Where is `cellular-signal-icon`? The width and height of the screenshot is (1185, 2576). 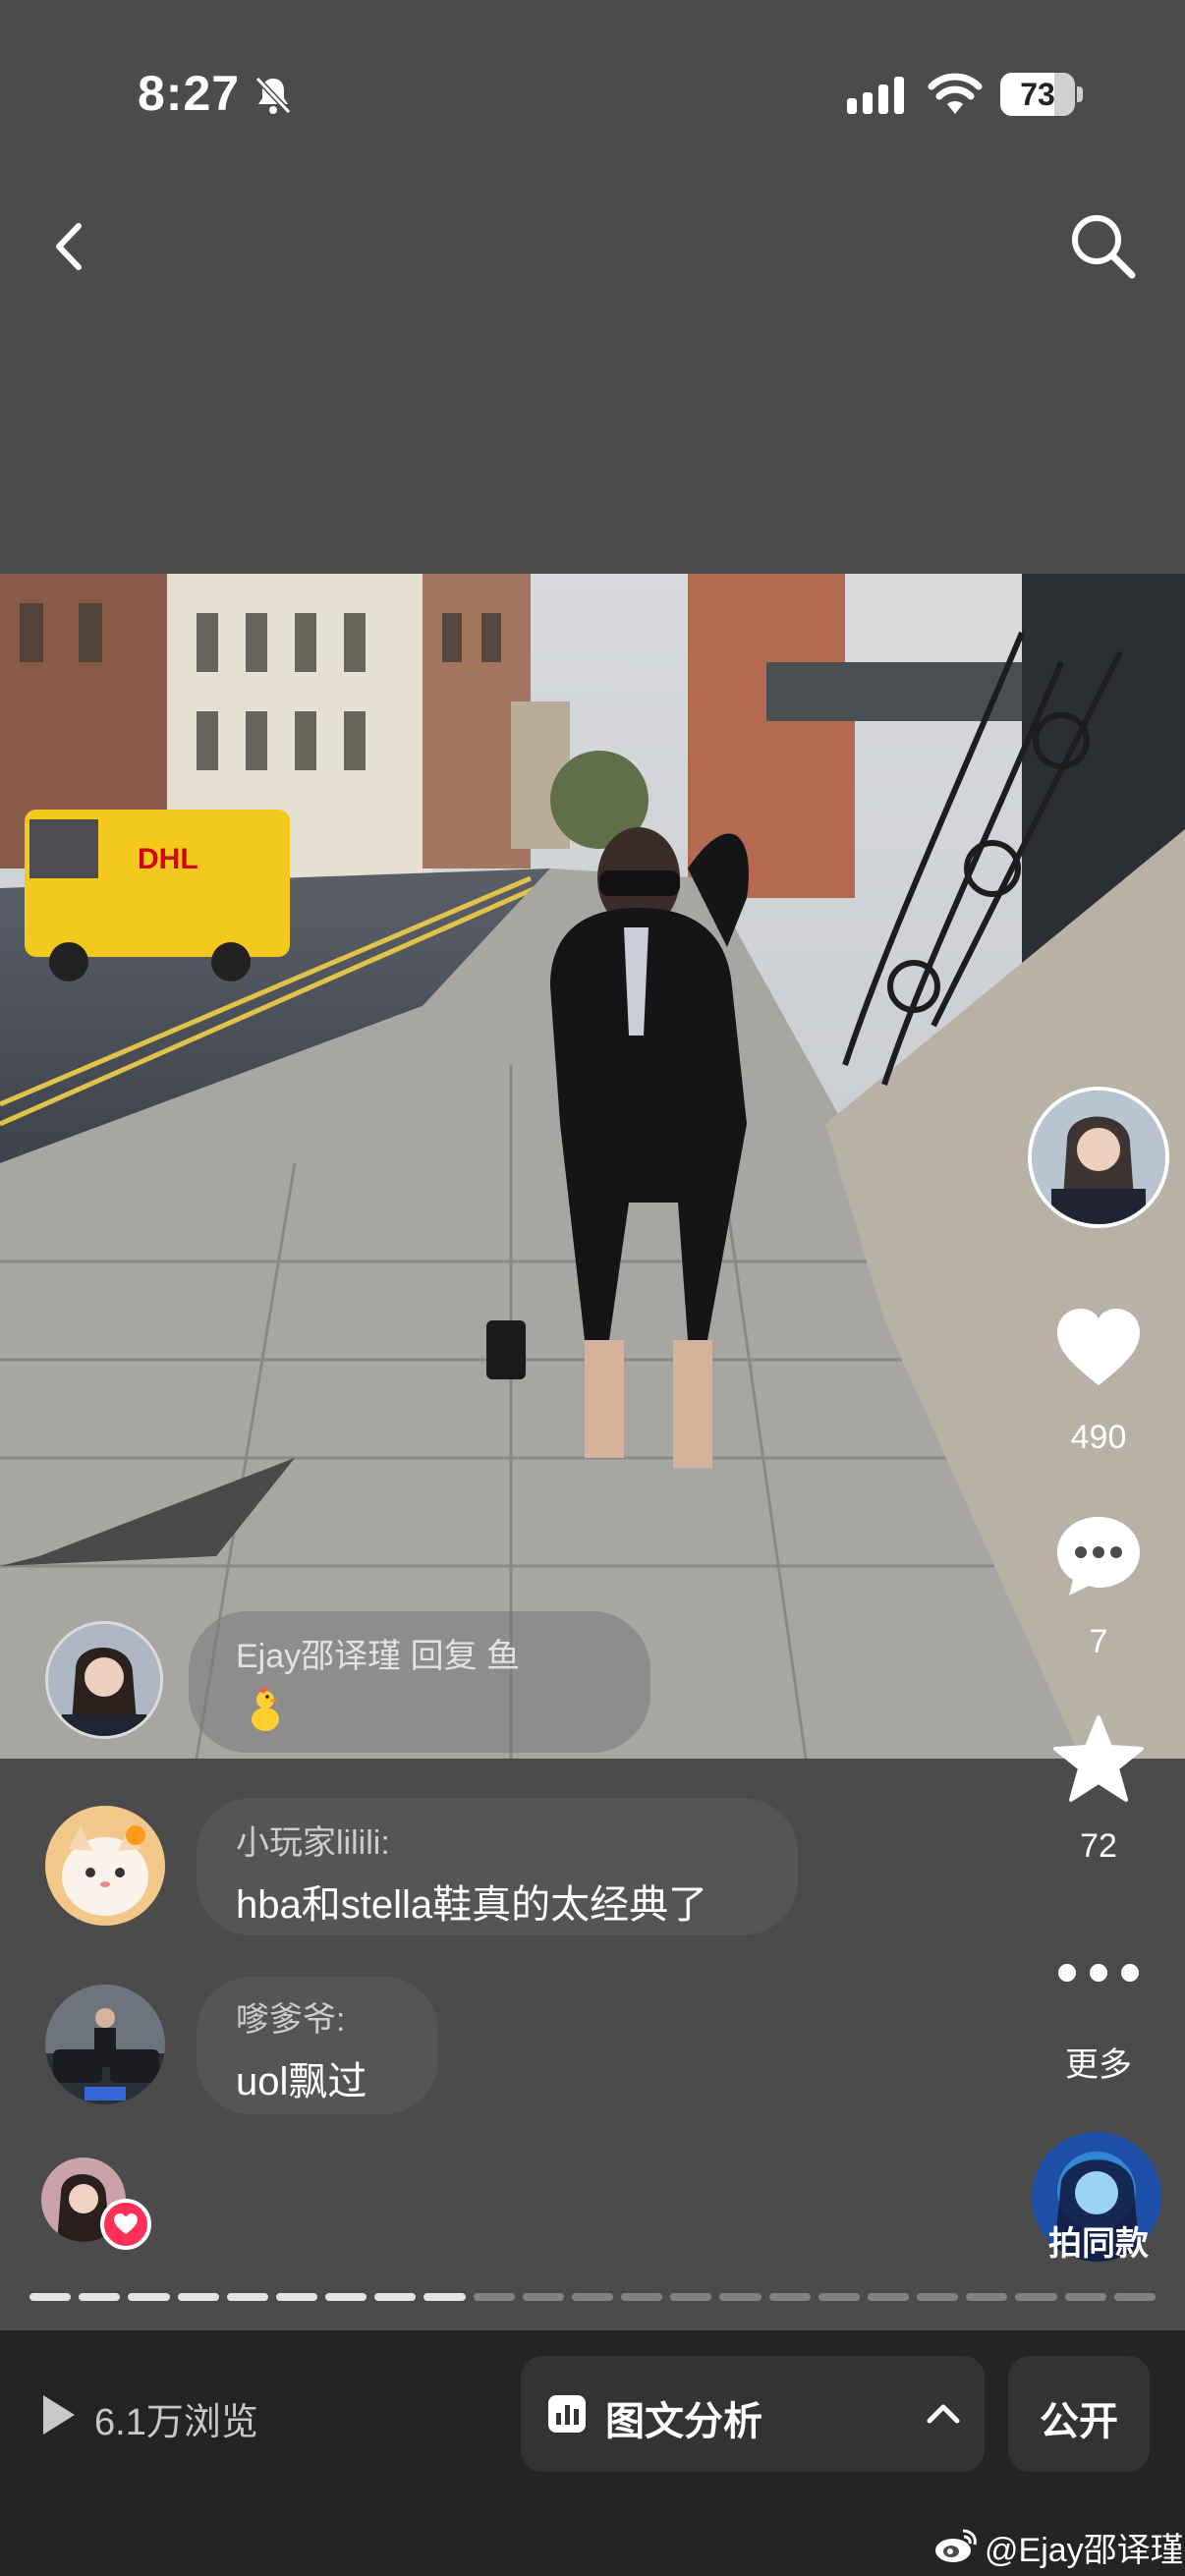 cellular-signal-icon is located at coordinates (876, 95).